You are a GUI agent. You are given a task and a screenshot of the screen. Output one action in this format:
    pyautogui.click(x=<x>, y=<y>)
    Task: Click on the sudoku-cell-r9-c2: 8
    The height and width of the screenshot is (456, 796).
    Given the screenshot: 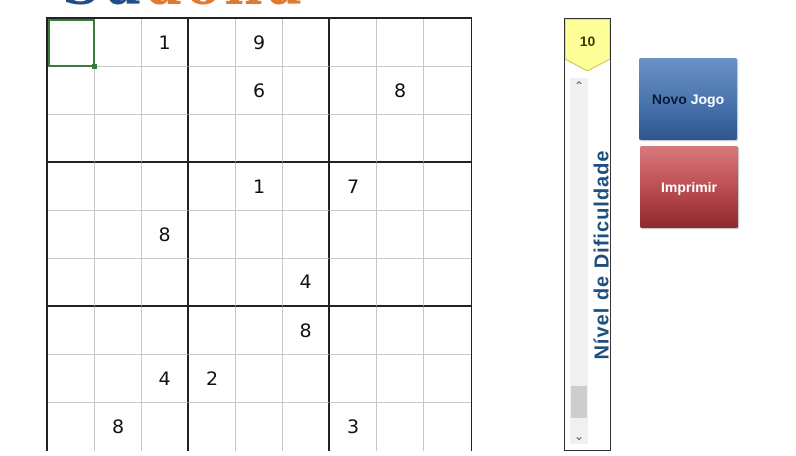 What is the action you would take?
    pyautogui.click(x=118, y=427)
    